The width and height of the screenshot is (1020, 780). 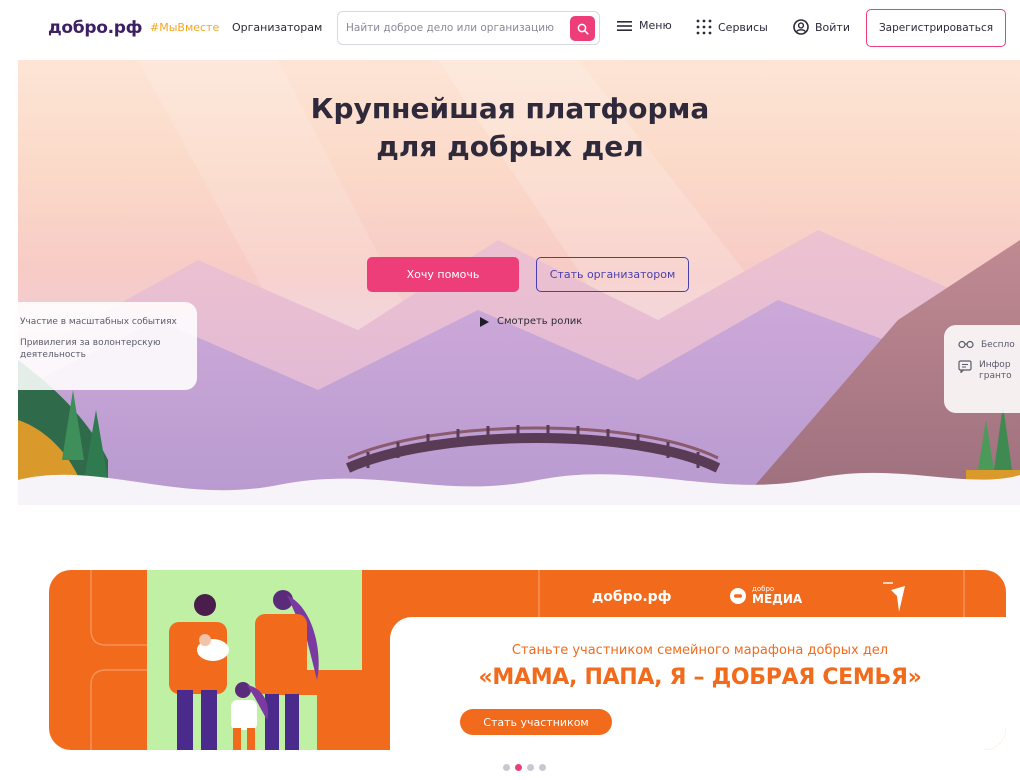 I want to click on watch-video-link: Смотреть ролик, so click(x=531, y=321).